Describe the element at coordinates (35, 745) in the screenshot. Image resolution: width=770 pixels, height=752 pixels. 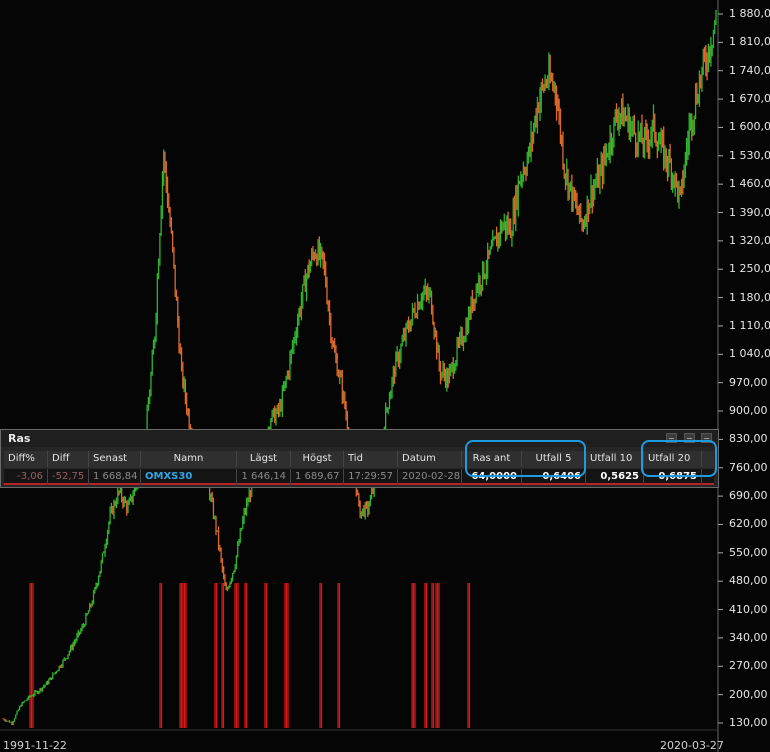
I see `x-axis-start-label: 1991-11-22` at that location.